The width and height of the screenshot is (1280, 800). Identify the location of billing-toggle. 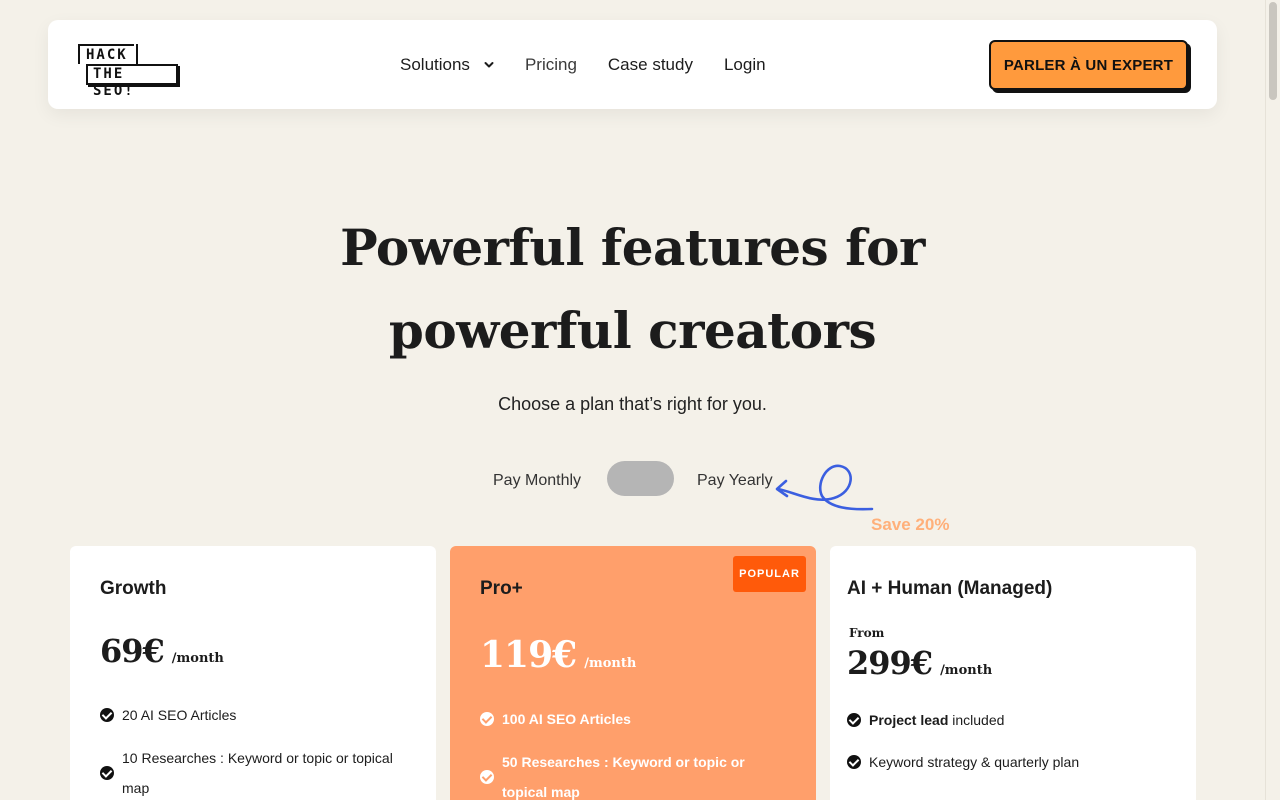
(640, 478).